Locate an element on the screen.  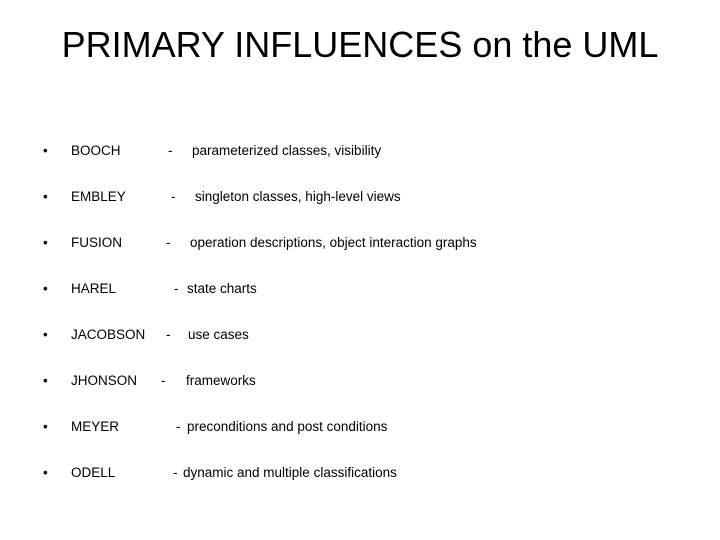
influence-description: state charts is located at coordinates (222, 288).